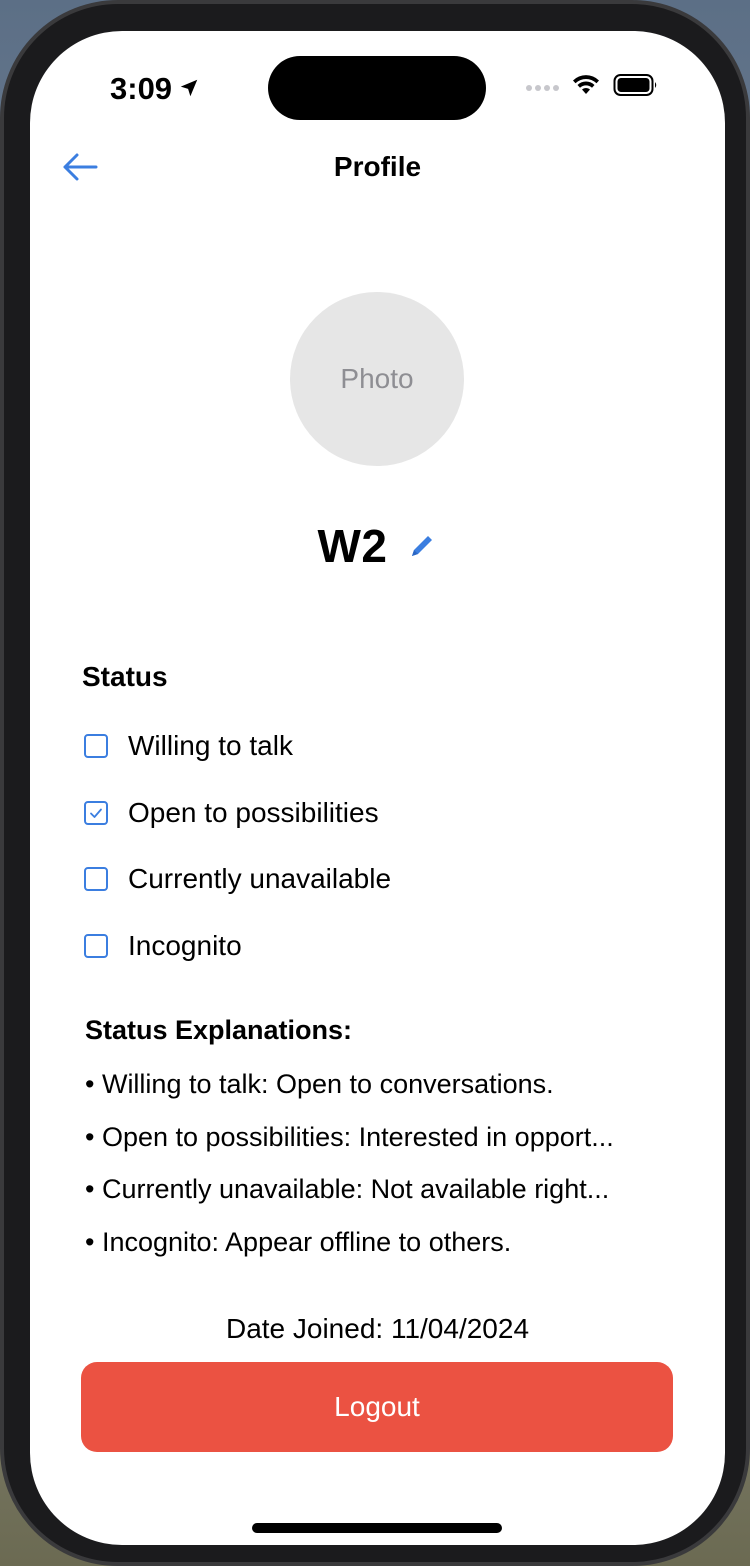 This screenshot has width=750, height=1566. Describe the element at coordinates (125, 676) in the screenshot. I see `status-heading: Status` at that location.